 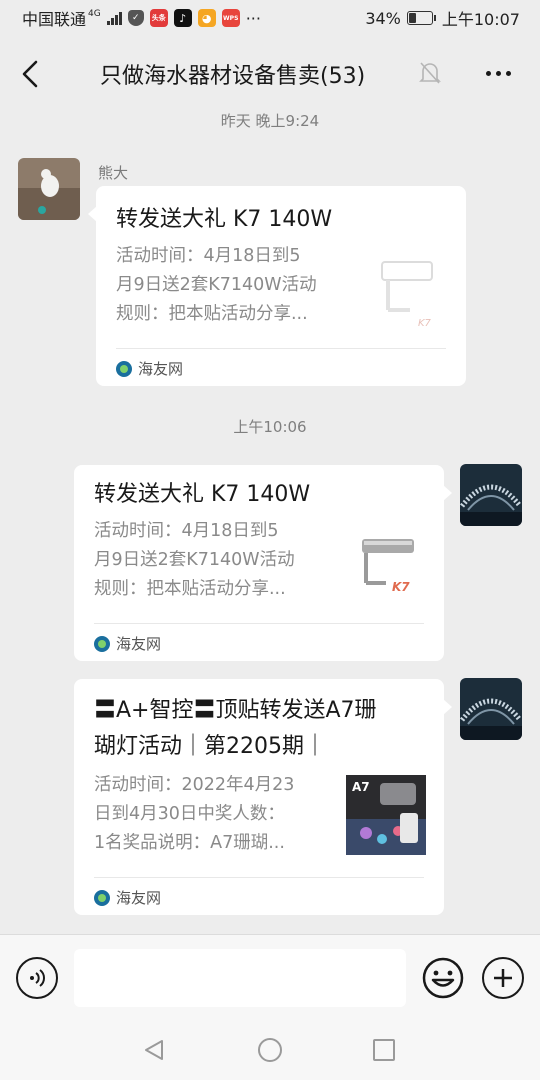 I want to click on carrier-label: 中国联通, so click(x=54, y=19).